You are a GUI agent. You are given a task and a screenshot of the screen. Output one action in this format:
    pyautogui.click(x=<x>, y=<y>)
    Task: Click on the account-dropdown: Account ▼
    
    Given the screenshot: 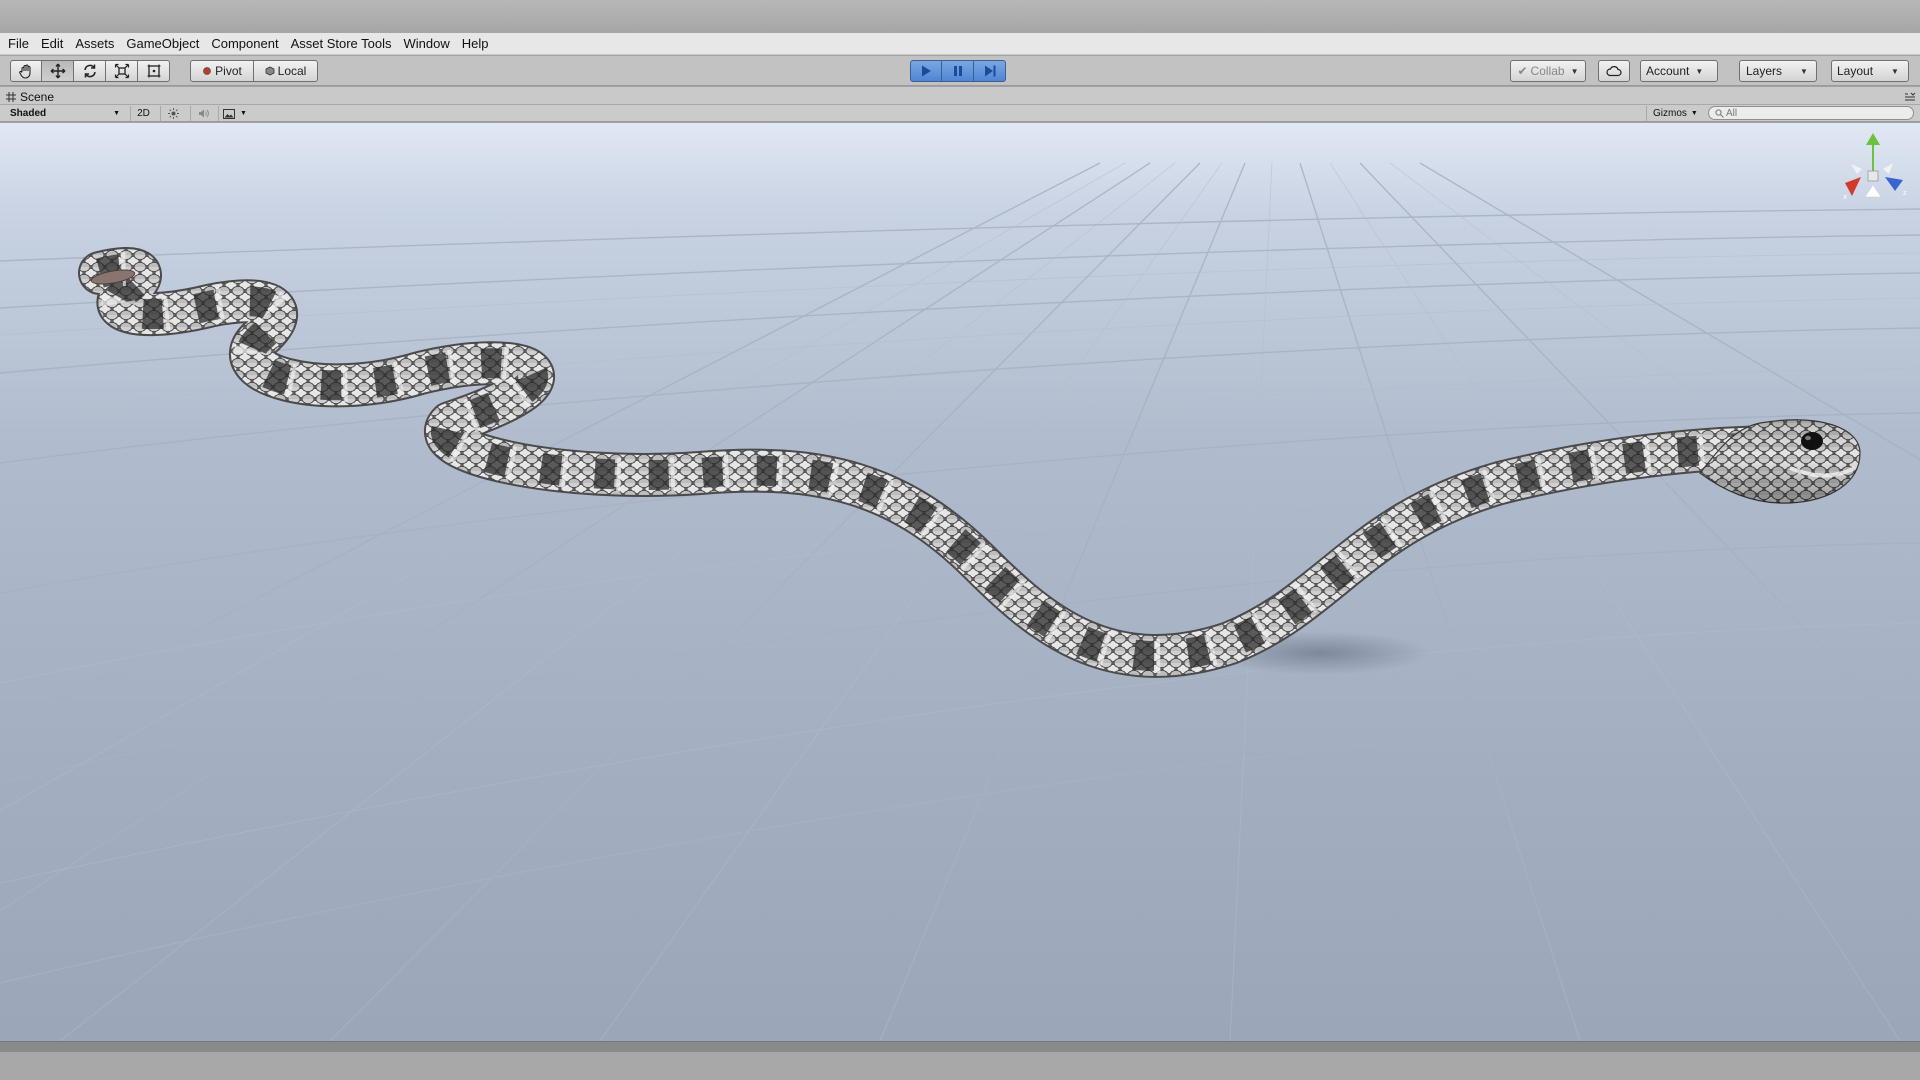 What is the action you would take?
    pyautogui.click(x=1679, y=71)
    